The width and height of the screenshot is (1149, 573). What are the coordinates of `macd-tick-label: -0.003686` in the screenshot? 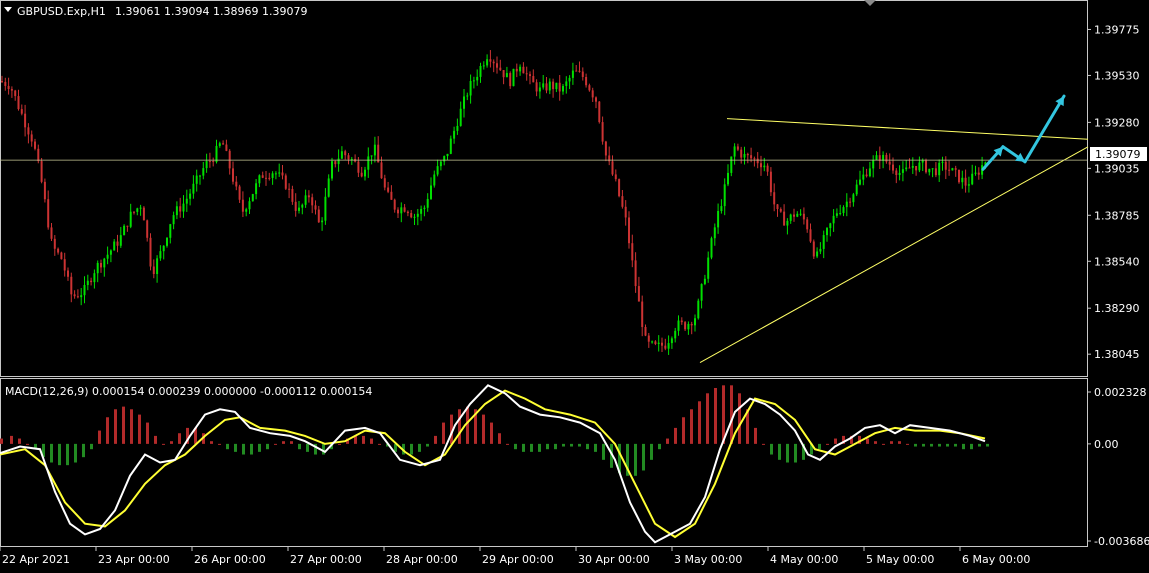 It's located at (1121, 541).